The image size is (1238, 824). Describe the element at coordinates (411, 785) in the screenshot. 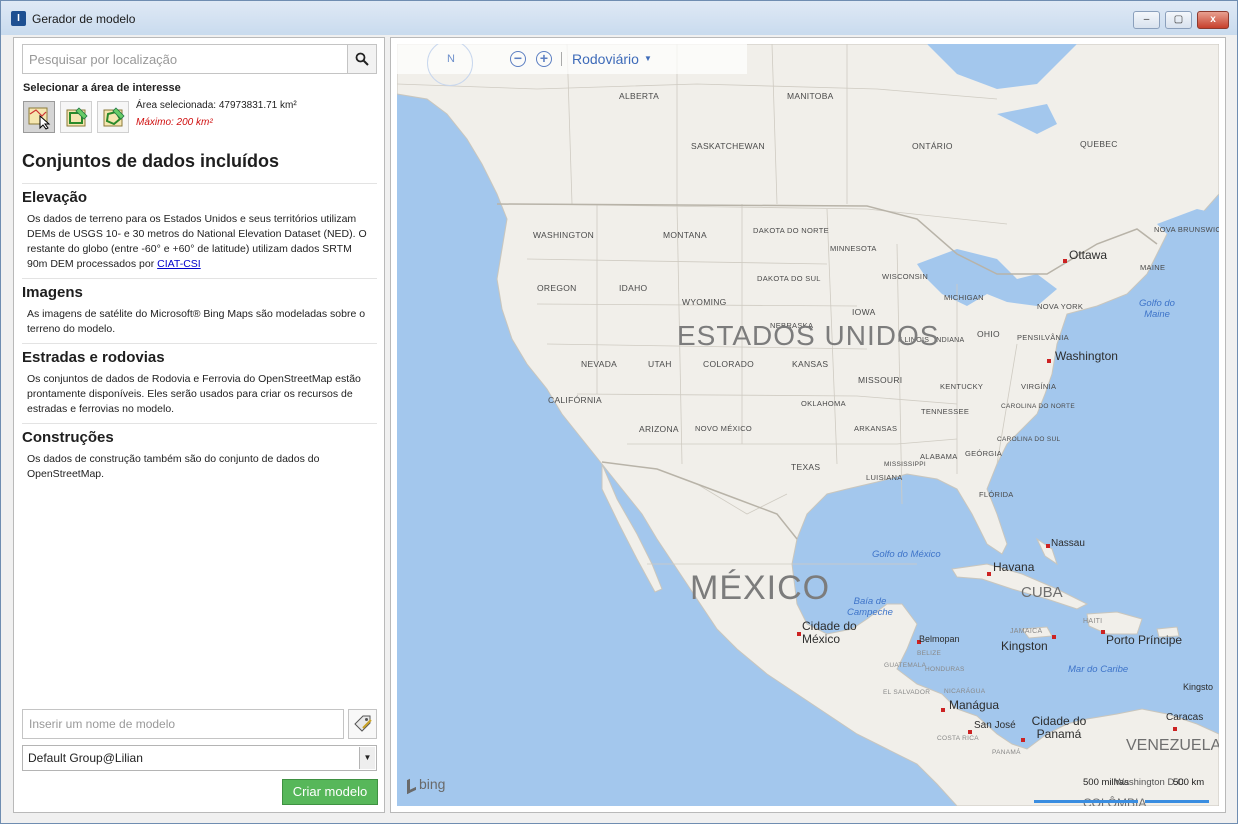

I see `bing-icon` at that location.